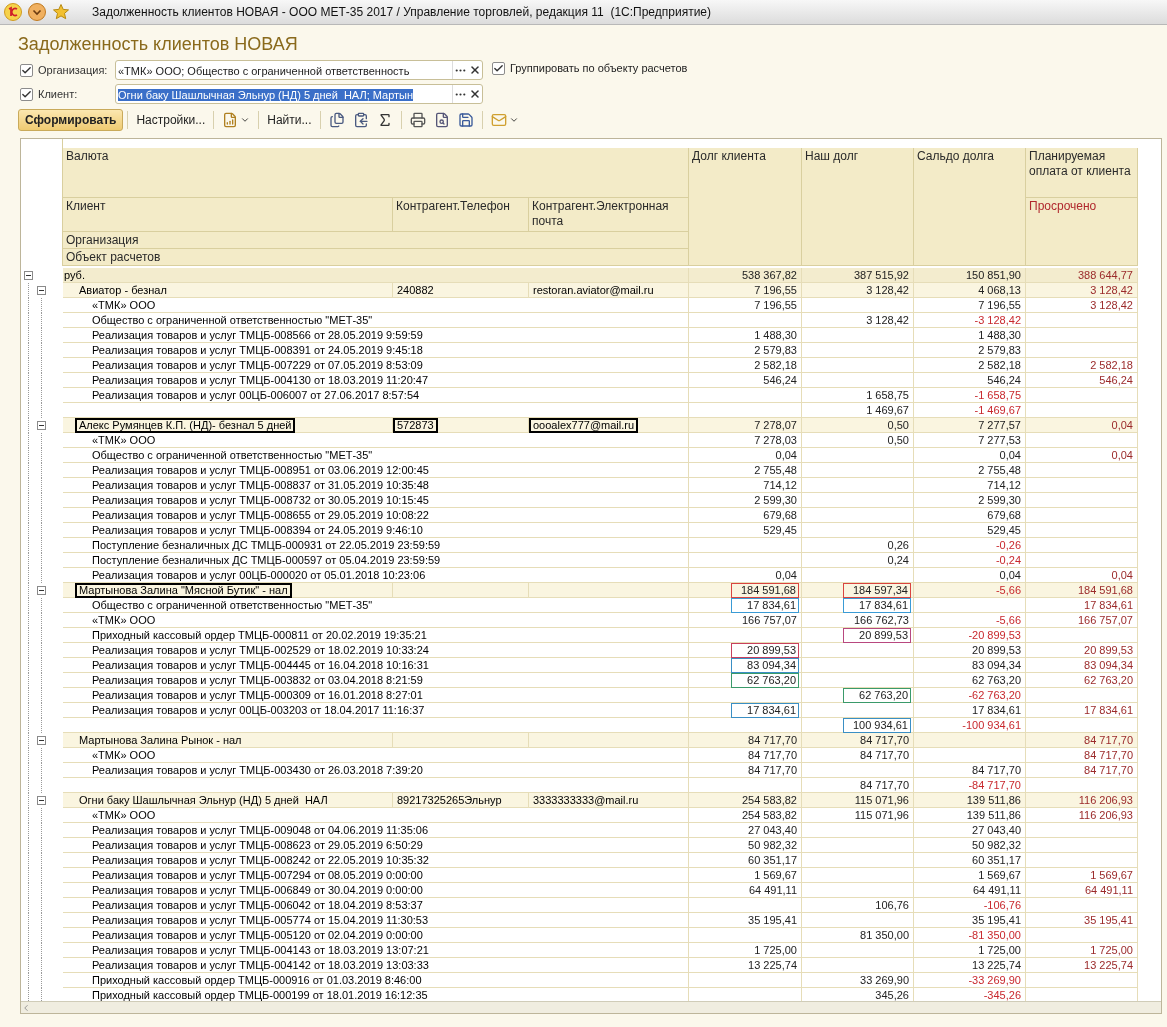  Describe the element at coordinates (881, 275) in the screenshot. I see `amount-cell-text: 387 515,92` at that location.